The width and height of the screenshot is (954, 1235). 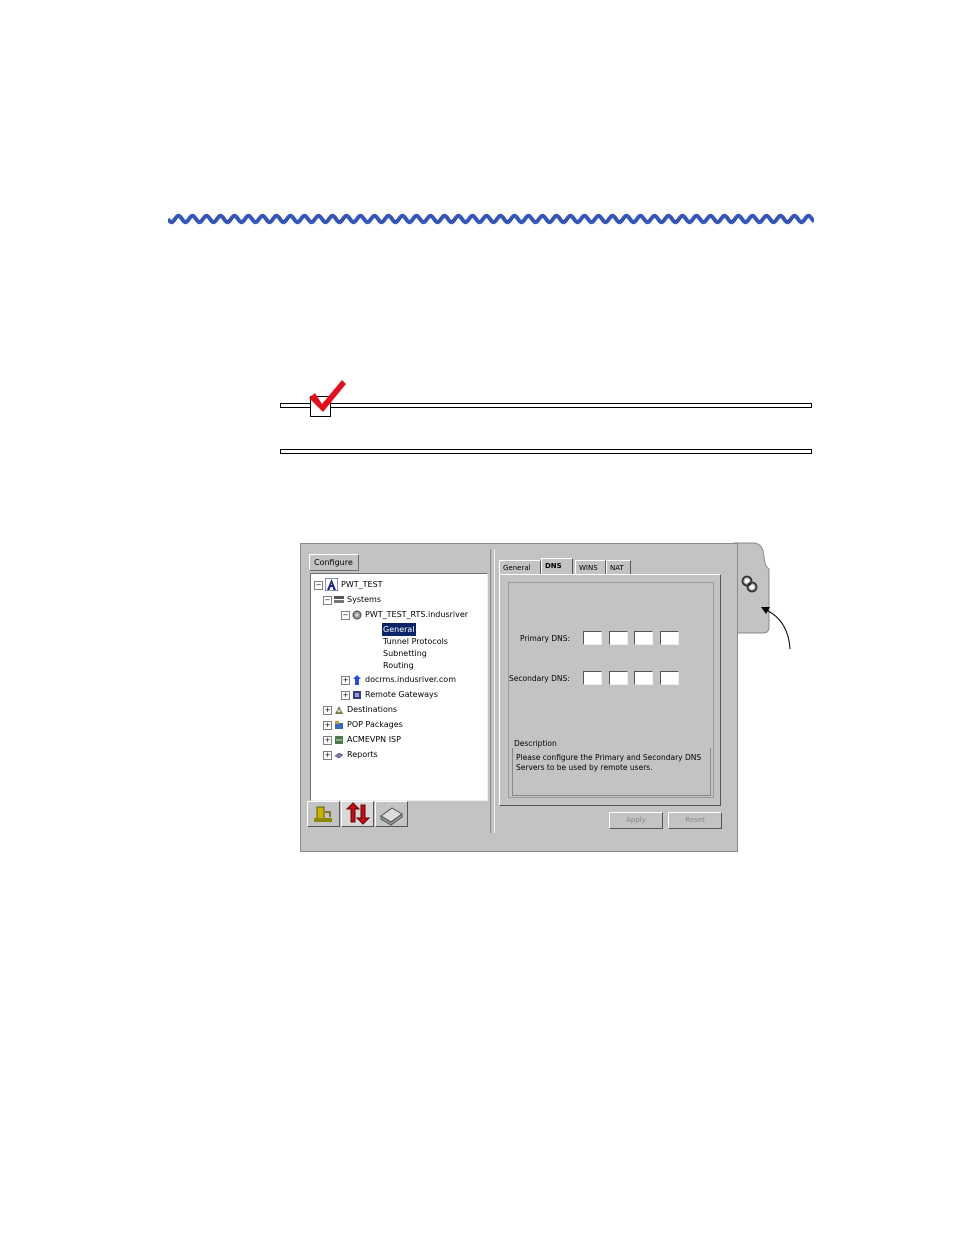 I want to click on tree-item: + Destinations, so click(x=360, y=709).